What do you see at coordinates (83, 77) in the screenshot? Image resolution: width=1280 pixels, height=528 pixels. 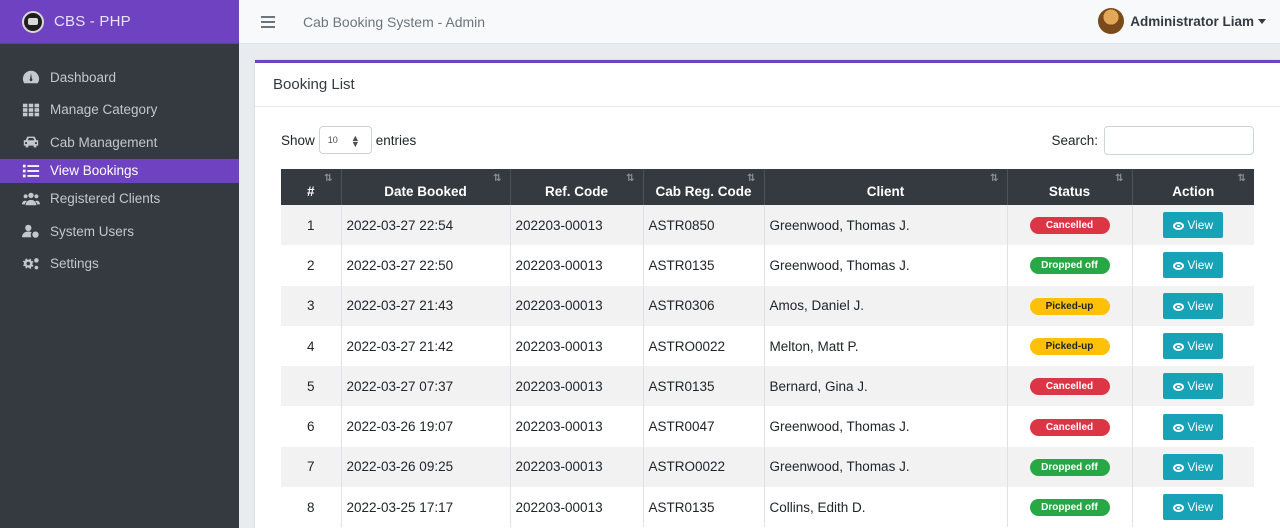 I see `sidebar-item-label: Dashboard` at bounding box center [83, 77].